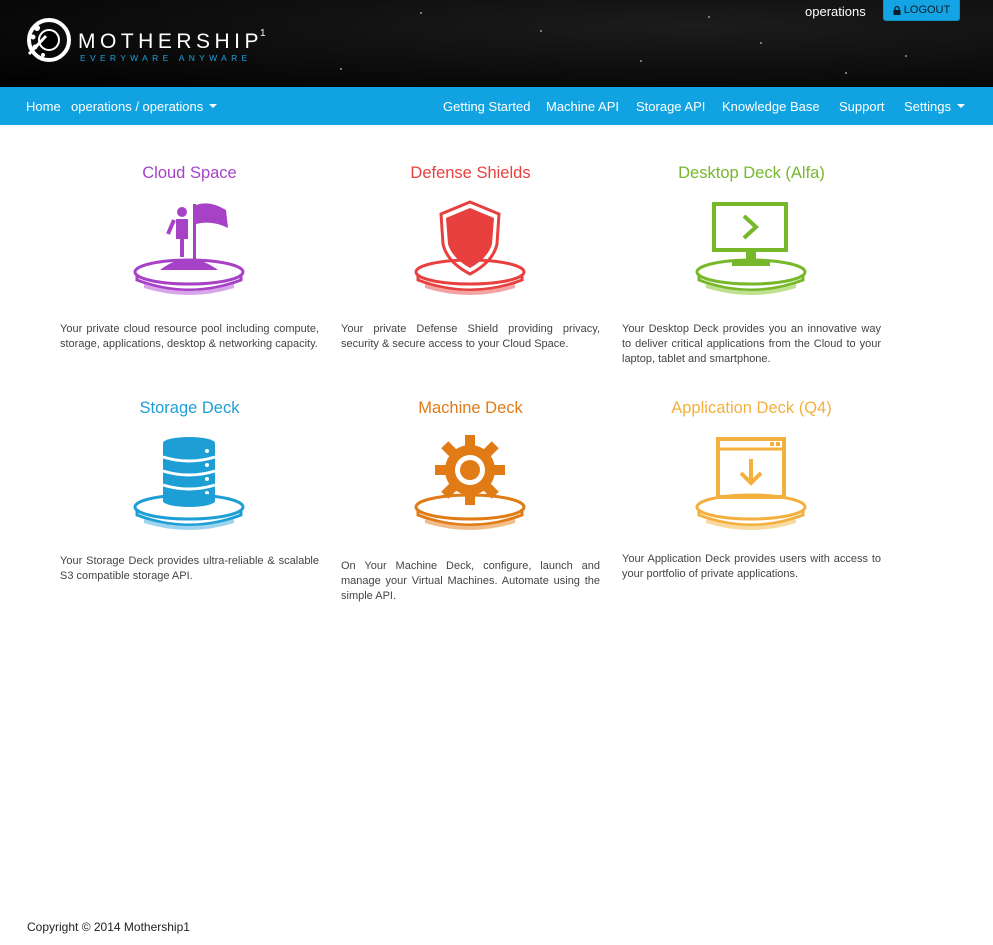 The height and width of the screenshot is (945, 993). I want to click on monitor-icon, so click(751, 248).